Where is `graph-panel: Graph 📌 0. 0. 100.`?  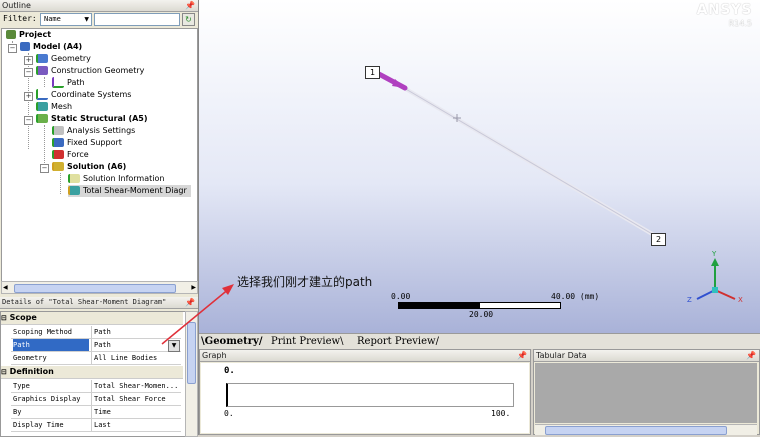 graph-panel: Graph 📌 0. 0. 100. is located at coordinates (365, 392).